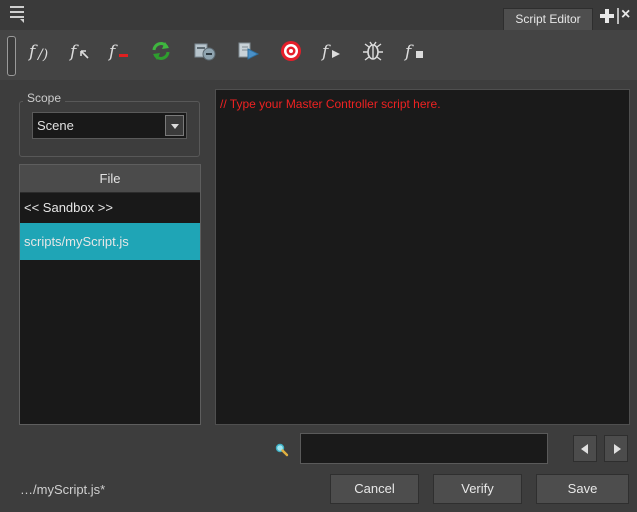 The image size is (637, 512). What do you see at coordinates (205, 51) in the screenshot?
I see `import-script-icon` at bounding box center [205, 51].